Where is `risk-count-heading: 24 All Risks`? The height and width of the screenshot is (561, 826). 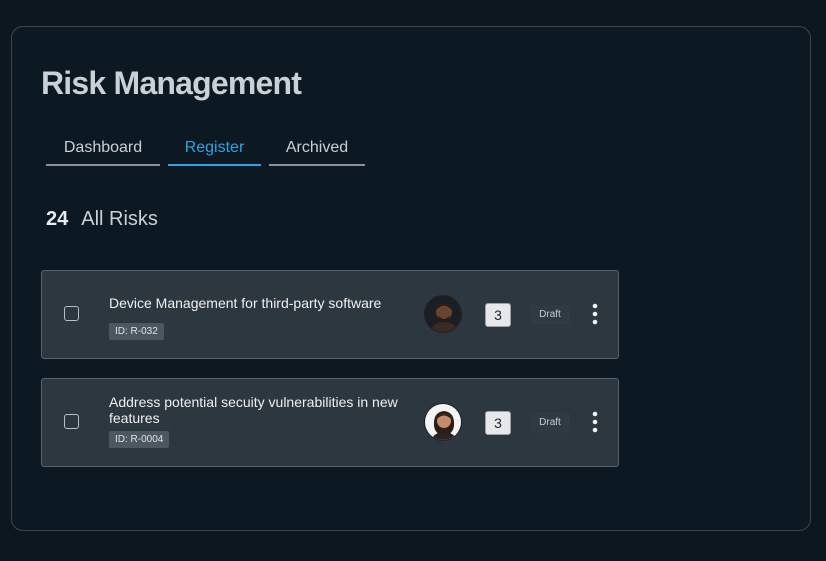
risk-count-heading: 24 All Risks is located at coordinates (102, 219).